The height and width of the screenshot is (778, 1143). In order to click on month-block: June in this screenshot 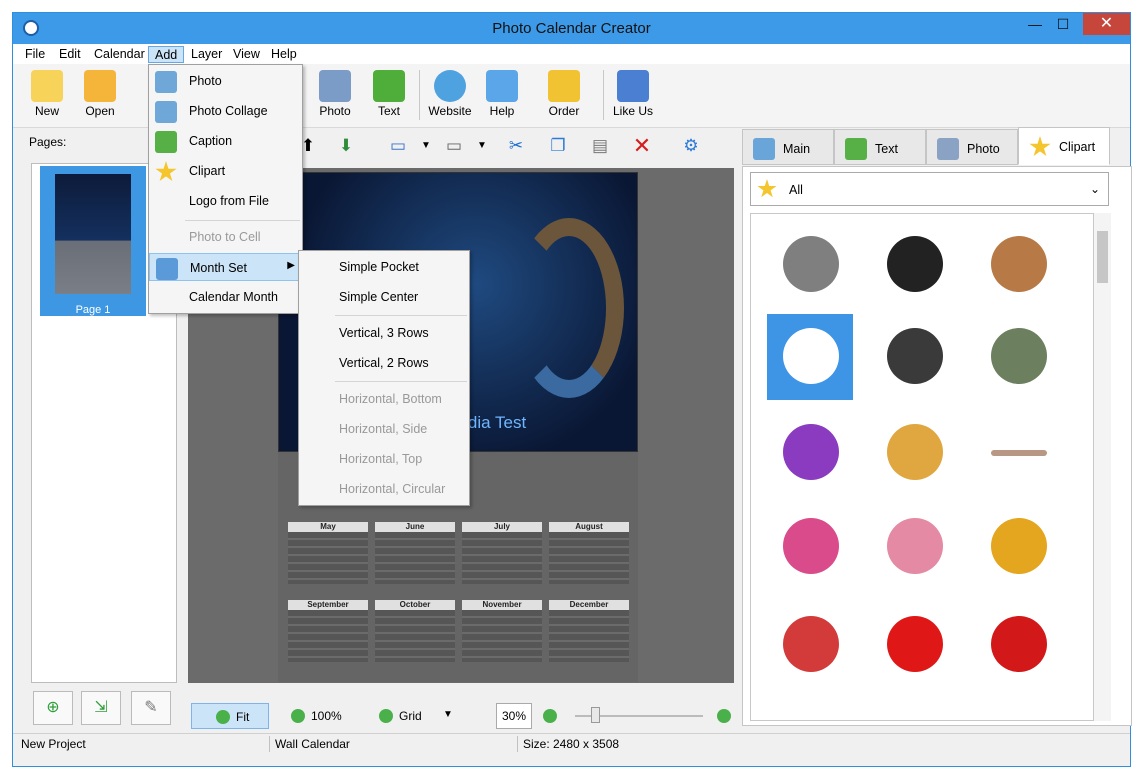, I will do `click(415, 554)`.